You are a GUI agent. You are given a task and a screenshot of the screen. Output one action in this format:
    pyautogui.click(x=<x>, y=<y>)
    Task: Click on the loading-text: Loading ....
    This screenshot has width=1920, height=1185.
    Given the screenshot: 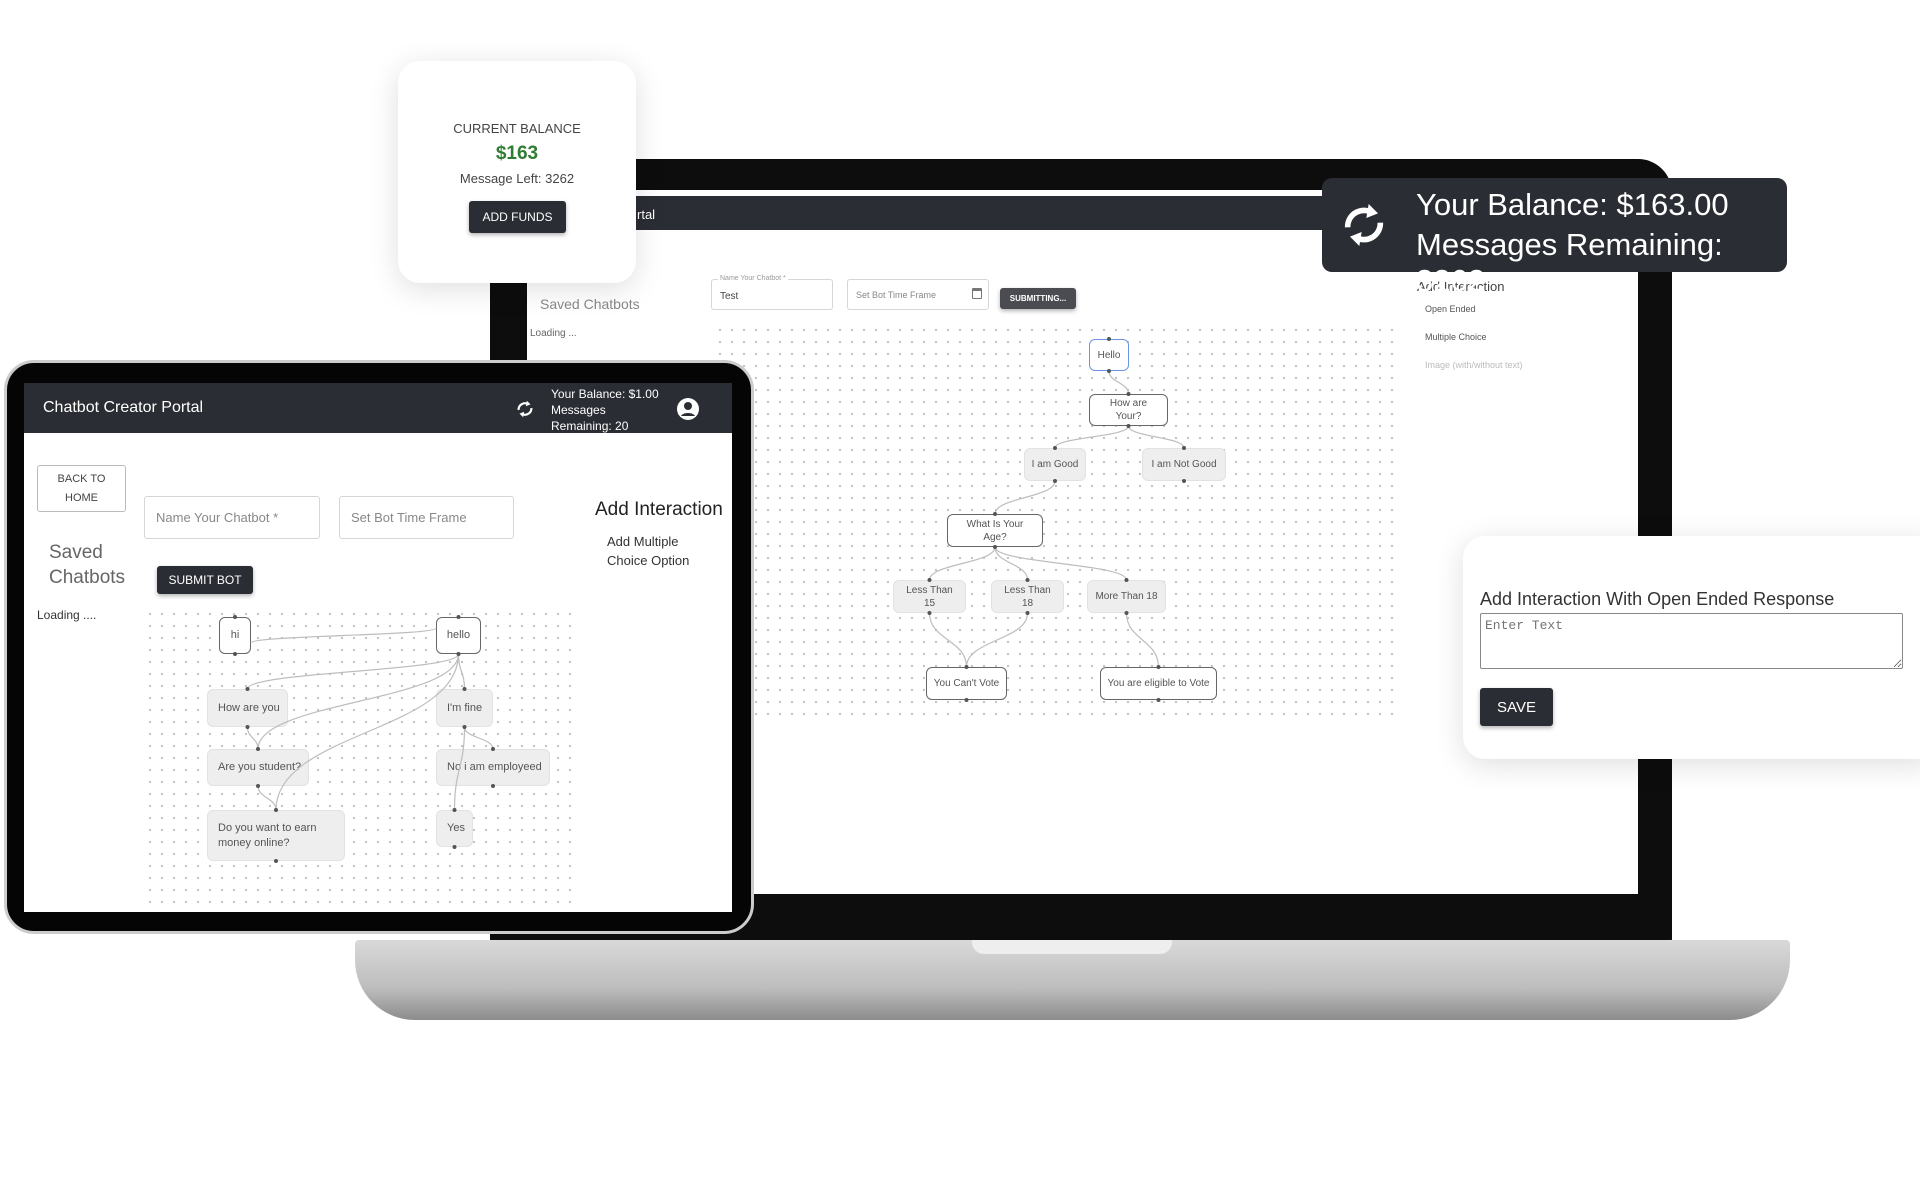 What is the action you would take?
    pyautogui.click(x=67, y=615)
    